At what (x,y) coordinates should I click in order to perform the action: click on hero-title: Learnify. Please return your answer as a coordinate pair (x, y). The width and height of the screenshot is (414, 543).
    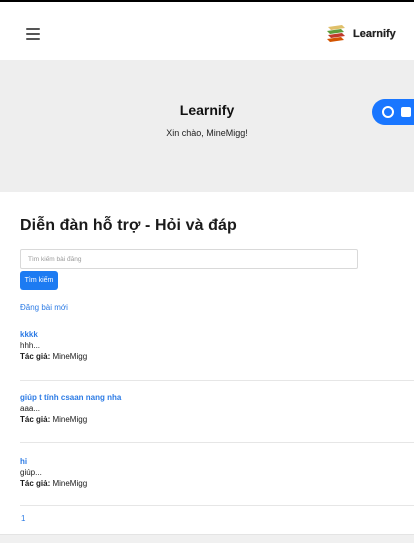
    Looking at the image, I should click on (207, 110).